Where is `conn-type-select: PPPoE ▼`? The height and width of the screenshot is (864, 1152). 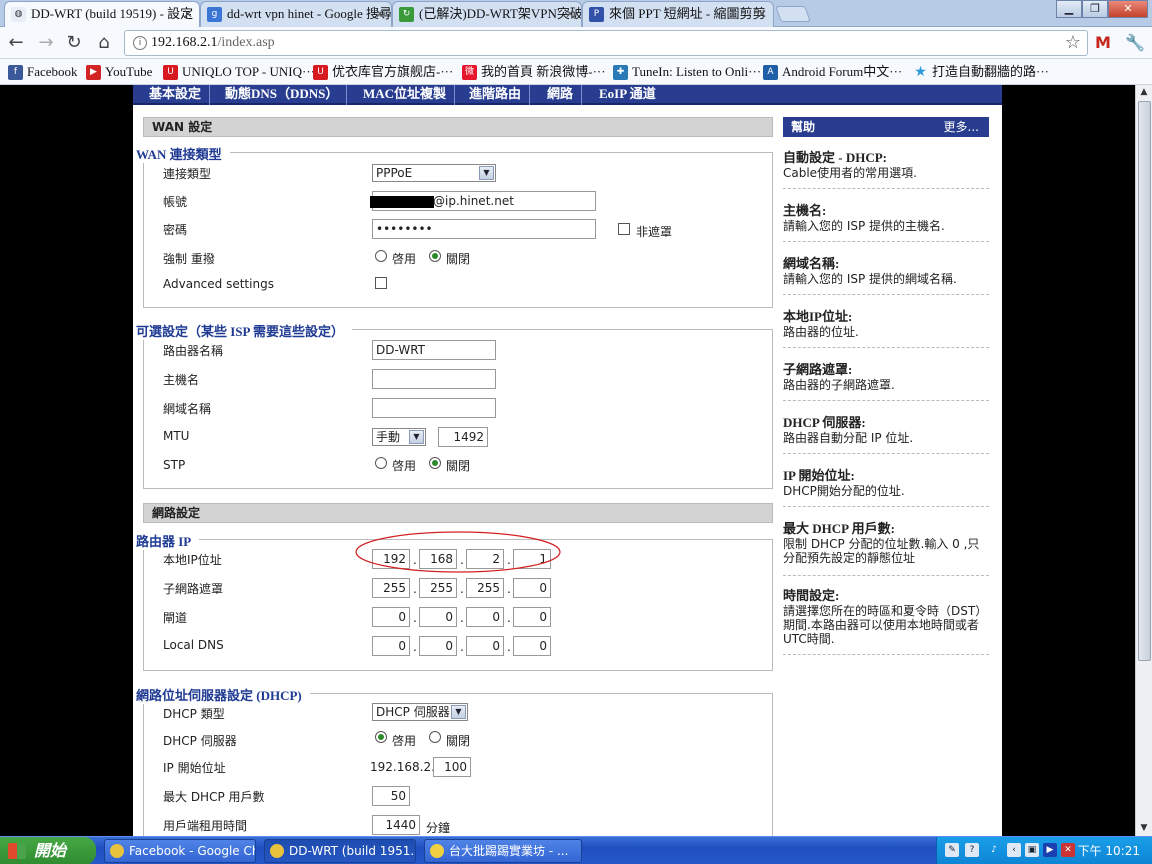 conn-type-select: PPPoE ▼ is located at coordinates (434, 173).